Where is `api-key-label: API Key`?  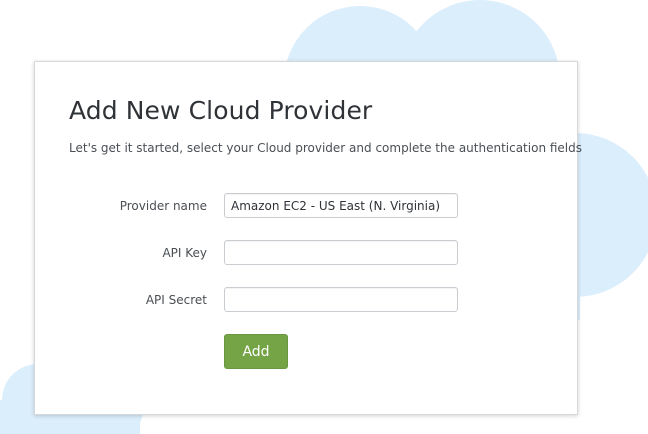
api-key-label: API Key is located at coordinates (184, 253).